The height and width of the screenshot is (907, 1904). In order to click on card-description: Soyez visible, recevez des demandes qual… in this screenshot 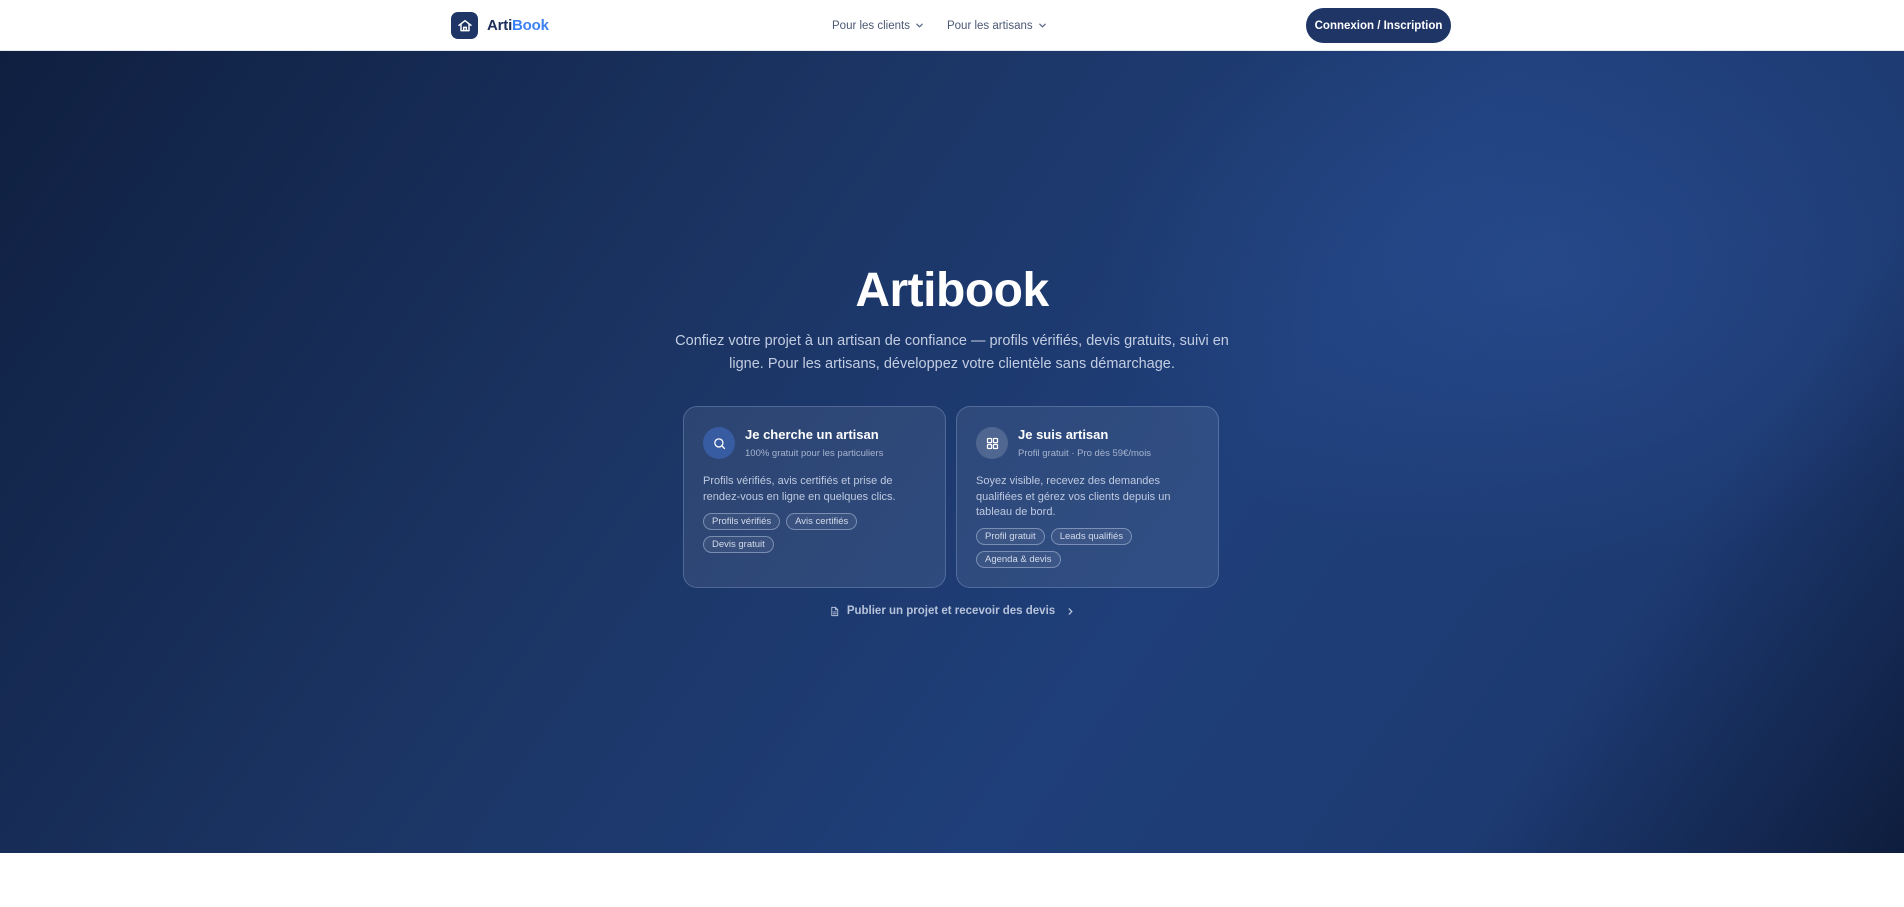, I will do `click(1073, 496)`.